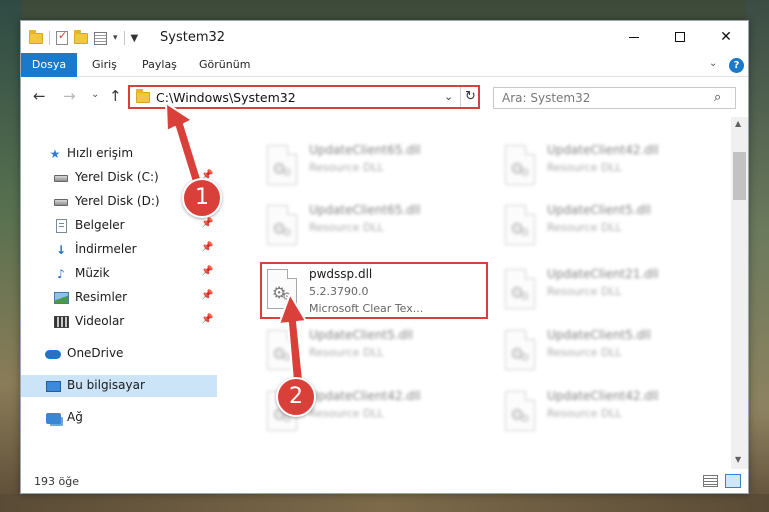  I want to click on sidebar-item-downloads: ↓ İndirmeler 📌, so click(119, 250).